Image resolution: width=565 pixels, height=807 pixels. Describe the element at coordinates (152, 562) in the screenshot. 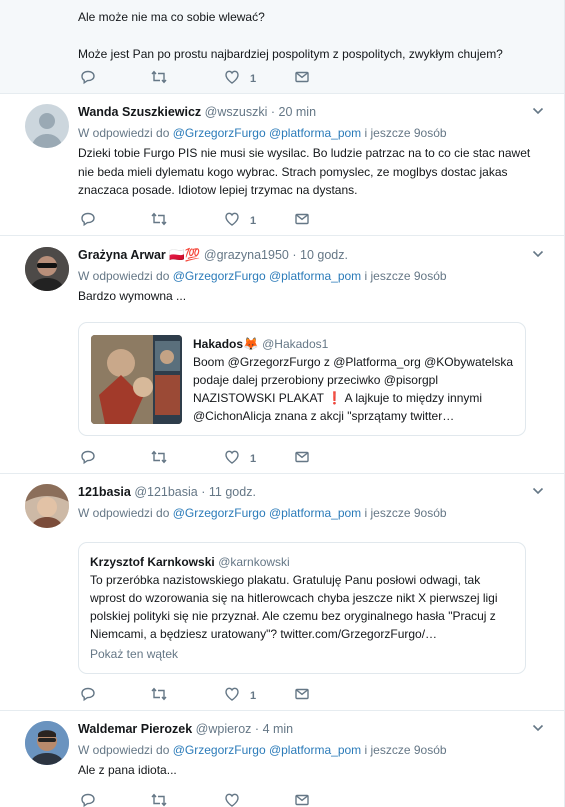

I see `quoted-user-fullname: Krzysztof Karnkowski` at that location.